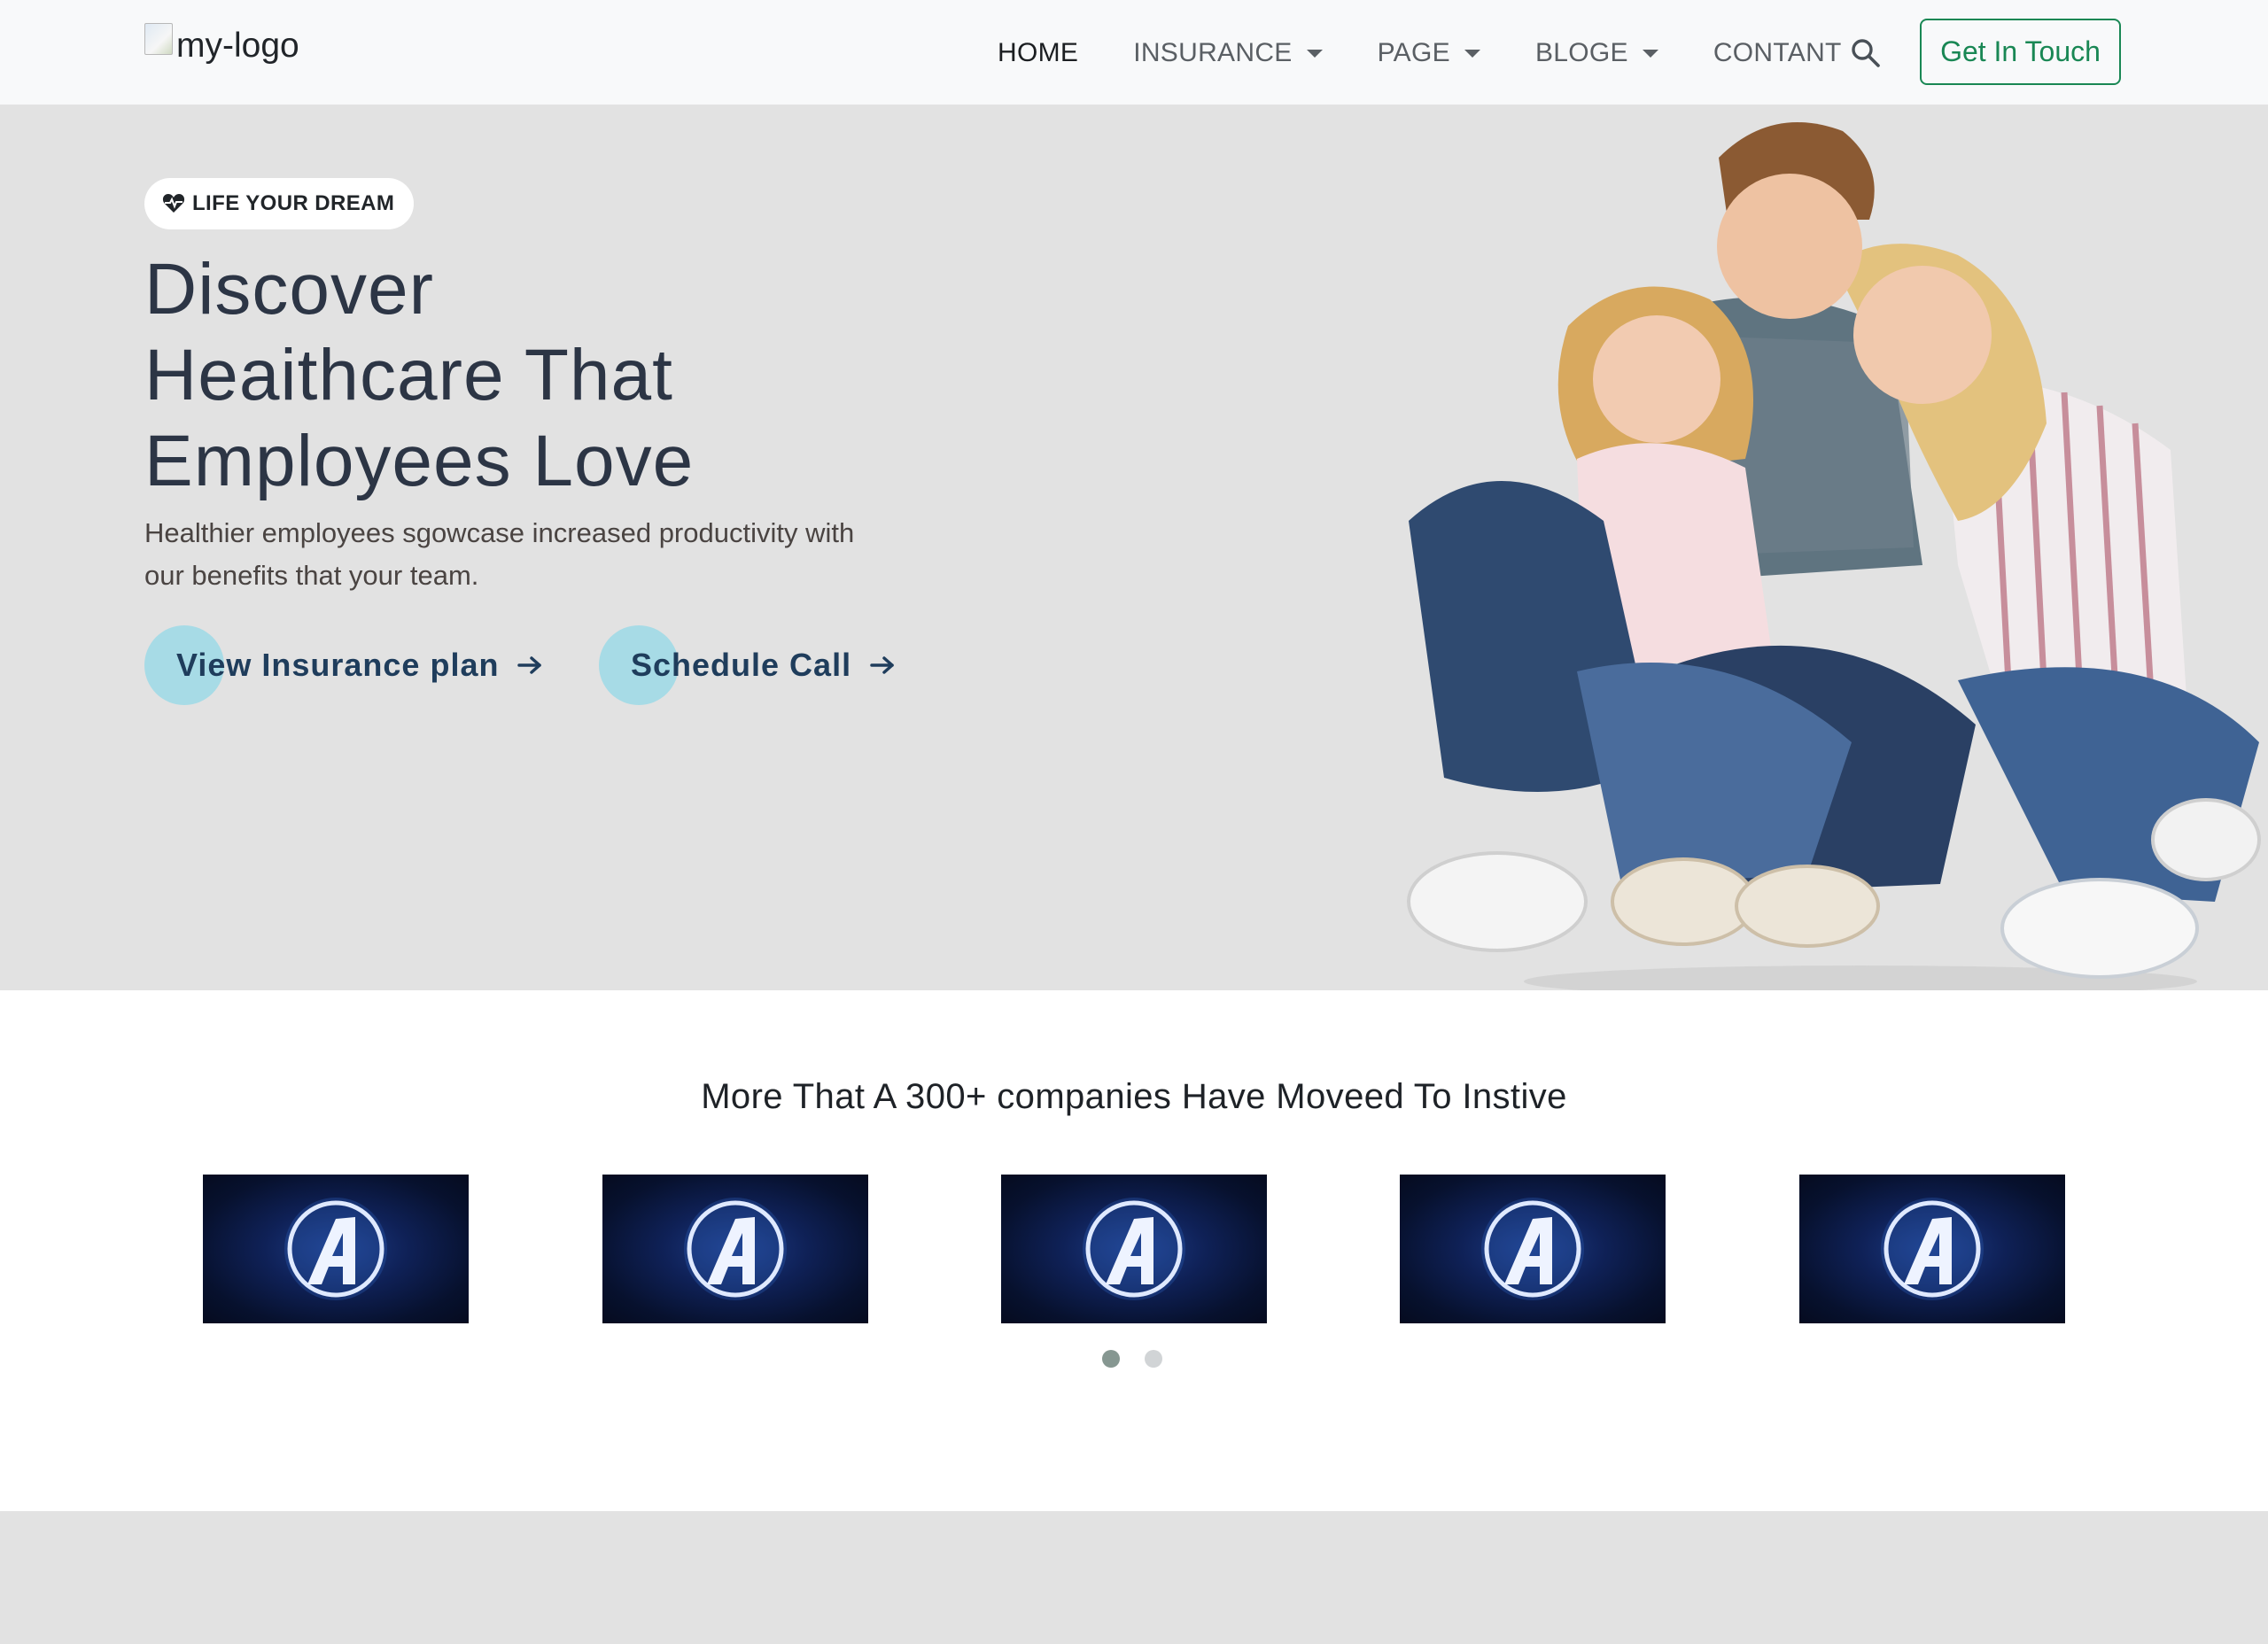  I want to click on nav-item-contant: CONTANT, so click(1777, 53).